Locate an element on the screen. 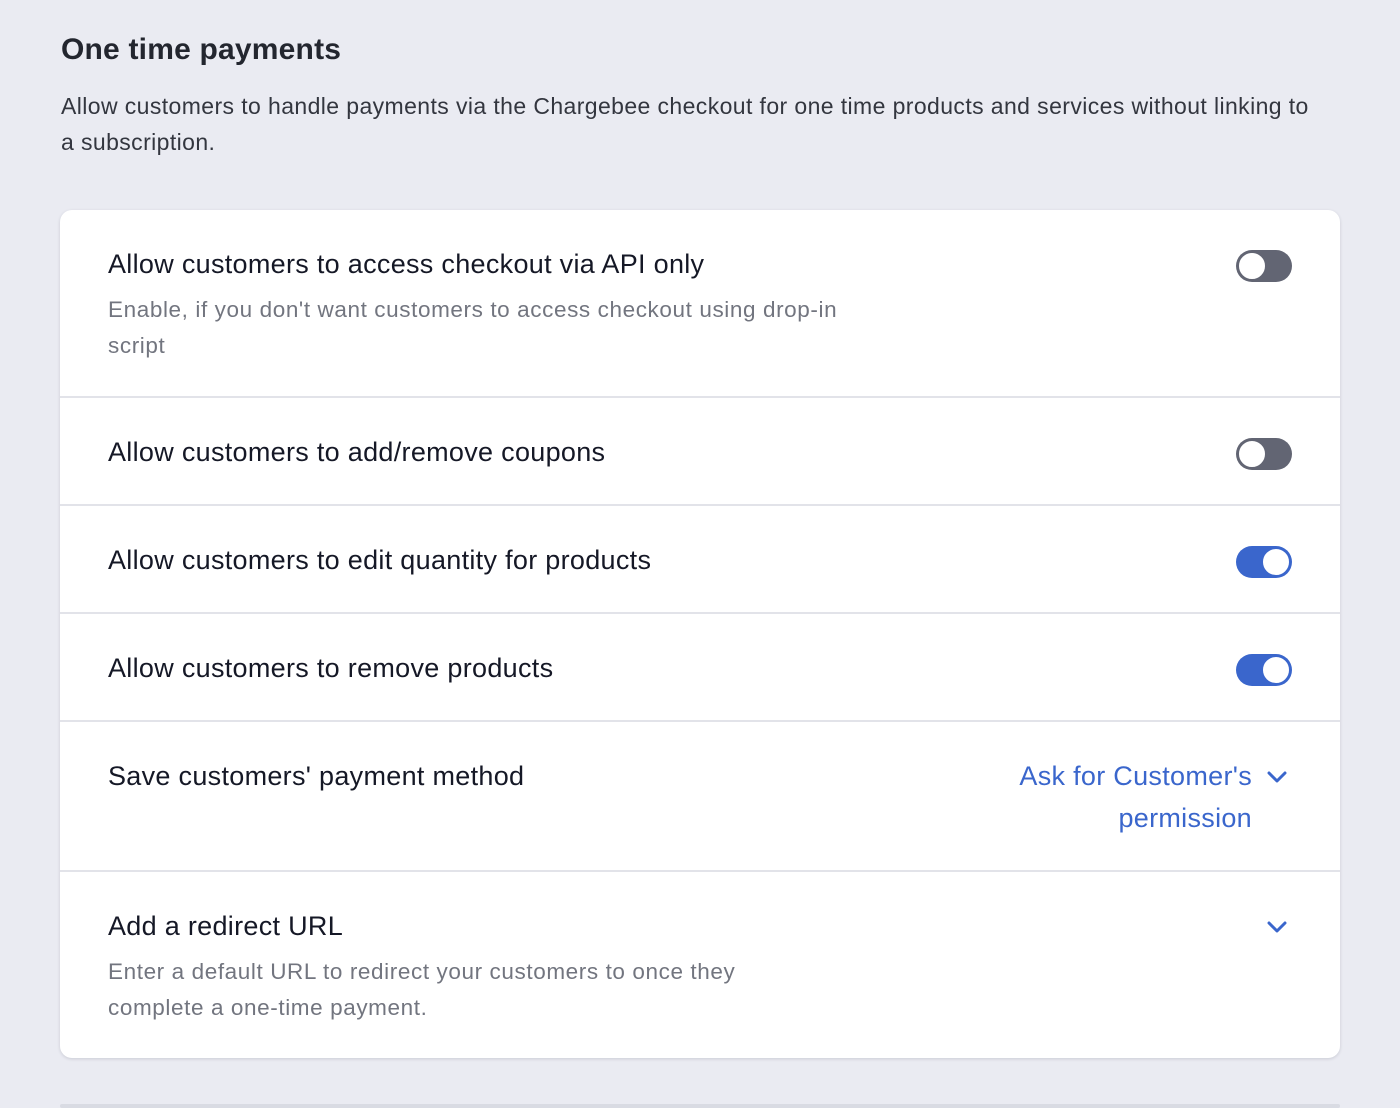  setting-row-coupons: Allow customers to add/remove coupons is located at coordinates (700, 452).